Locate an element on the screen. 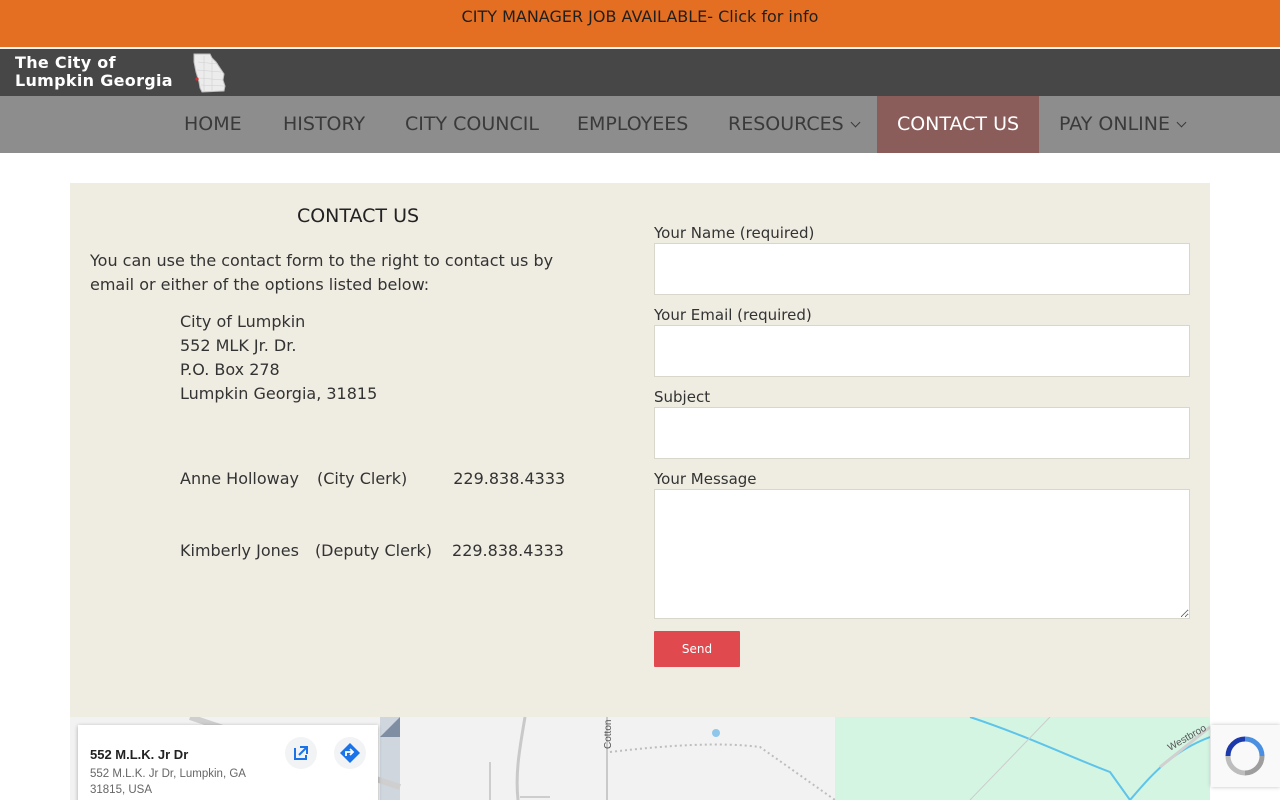 This screenshot has height=800, width=1280. address-line: City of Lumpkin is located at coordinates (243, 321).